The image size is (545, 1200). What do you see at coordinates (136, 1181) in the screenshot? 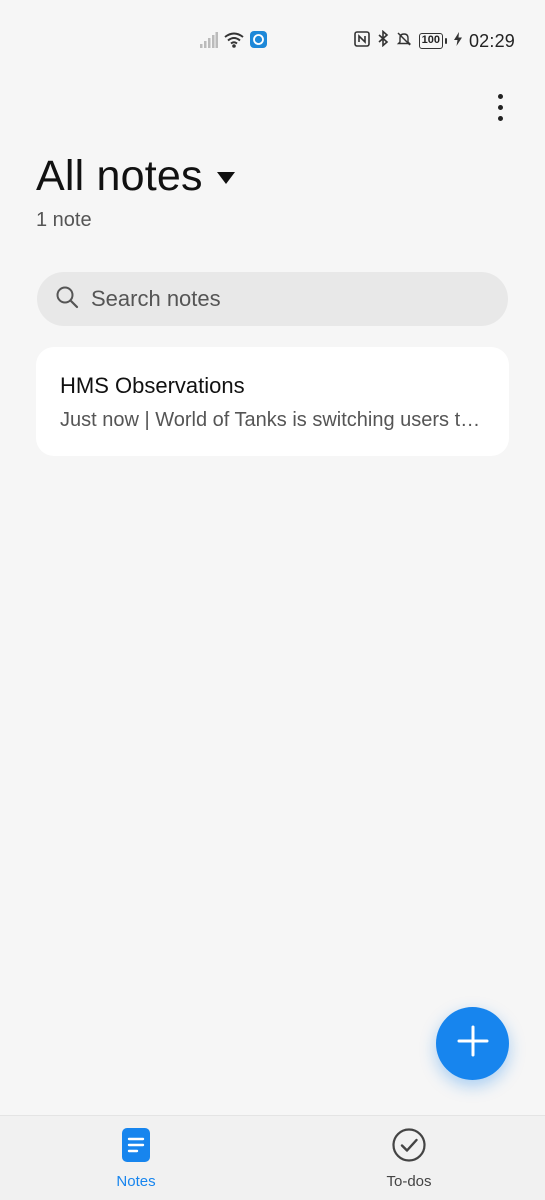
I see `nav-notes-label: Notes` at bounding box center [136, 1181].